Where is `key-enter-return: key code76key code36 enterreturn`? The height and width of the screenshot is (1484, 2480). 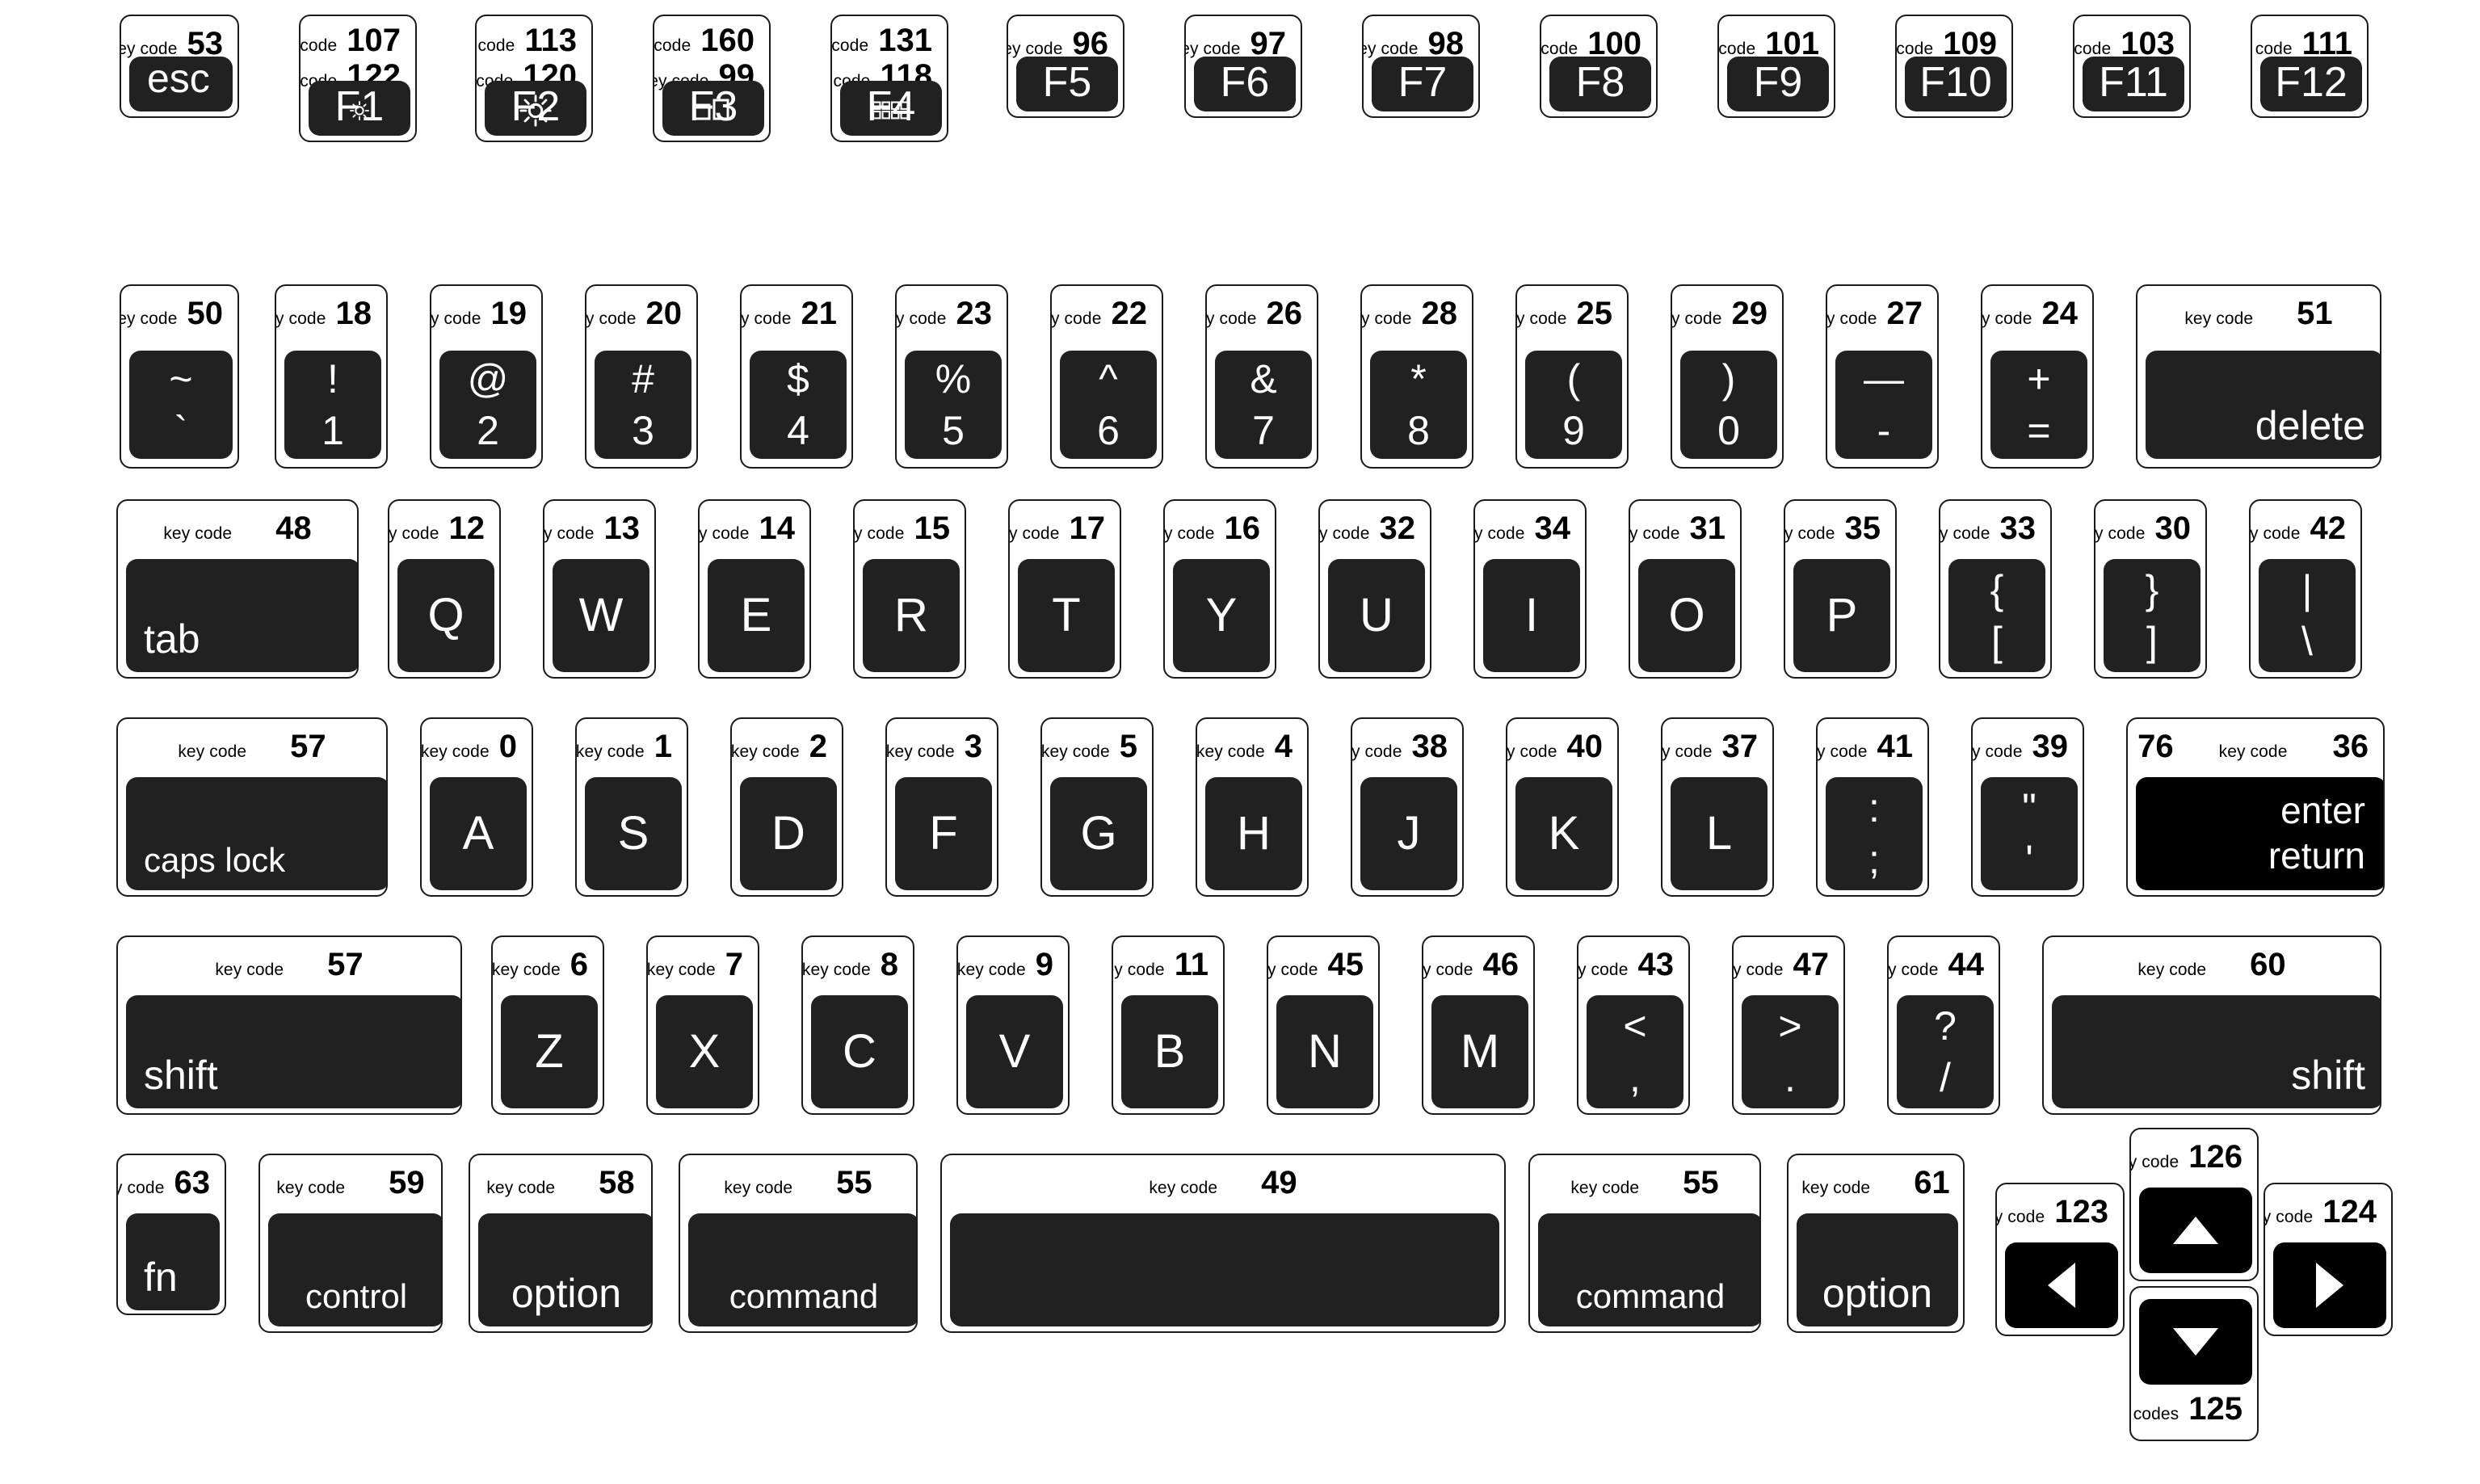
key-enter-return: key code76key code36 enterreturn is located at coordinates (2255, 807).